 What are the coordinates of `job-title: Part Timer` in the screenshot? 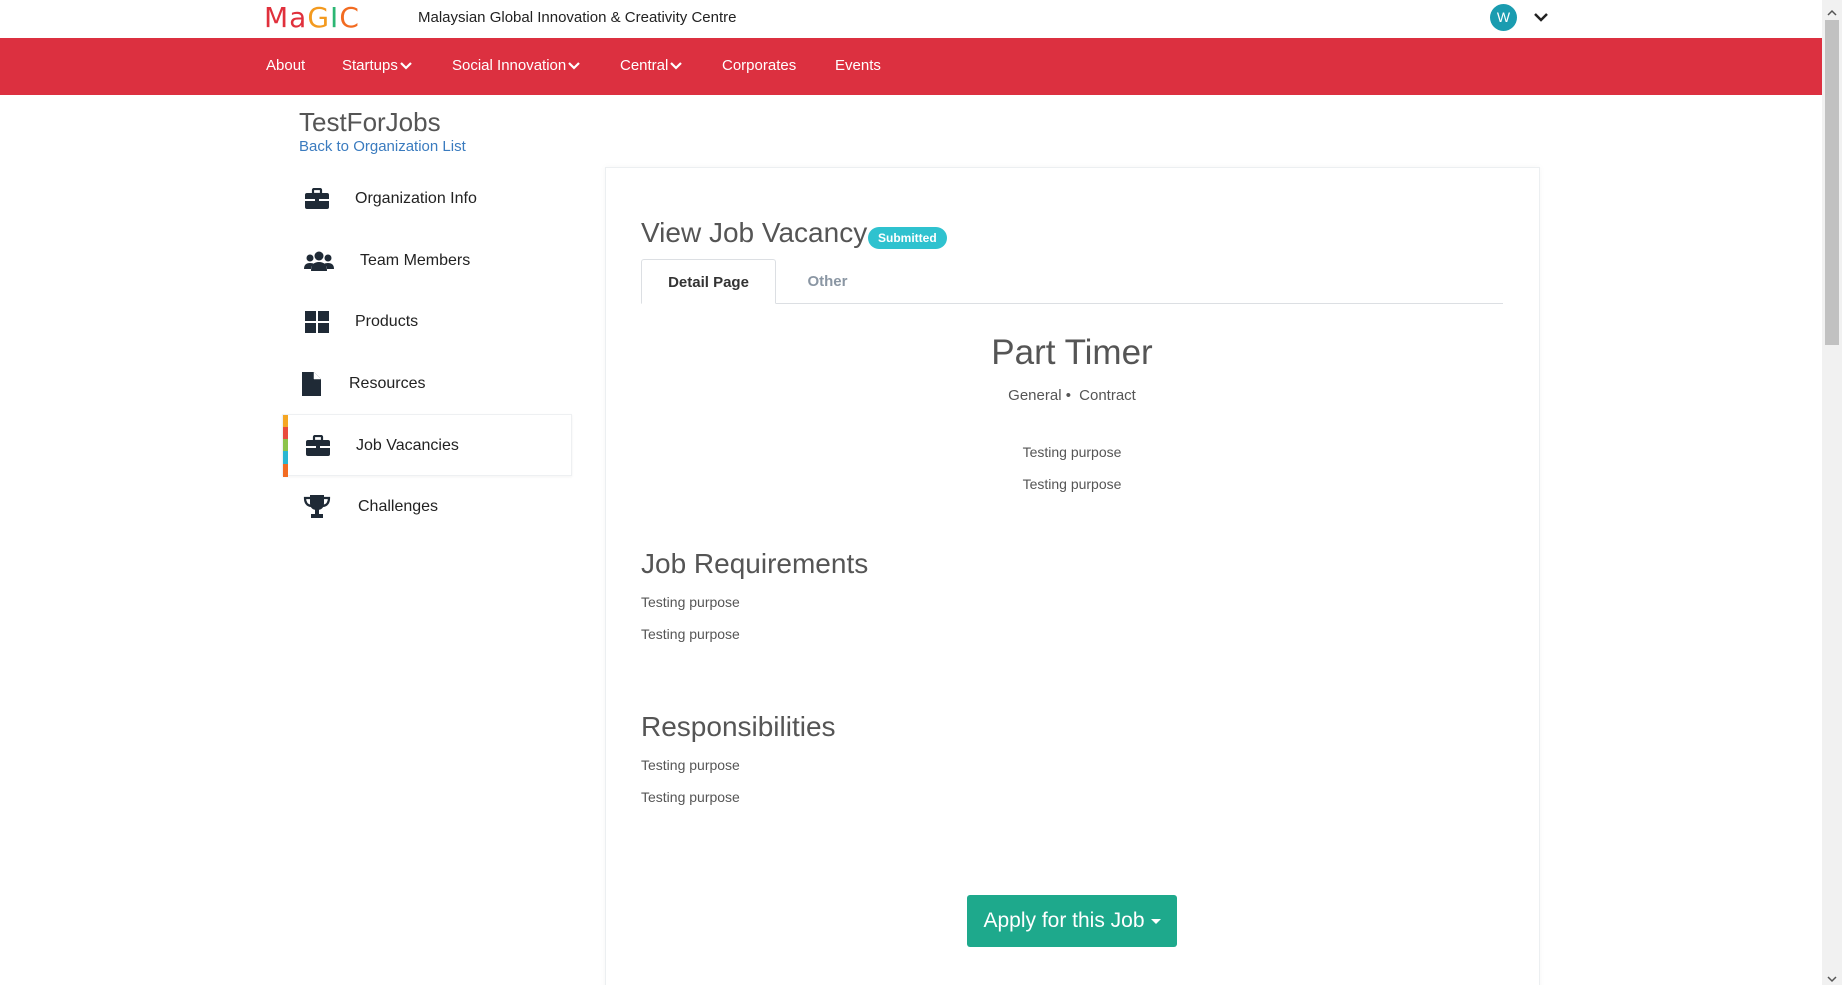 It's located at (1072, 352).